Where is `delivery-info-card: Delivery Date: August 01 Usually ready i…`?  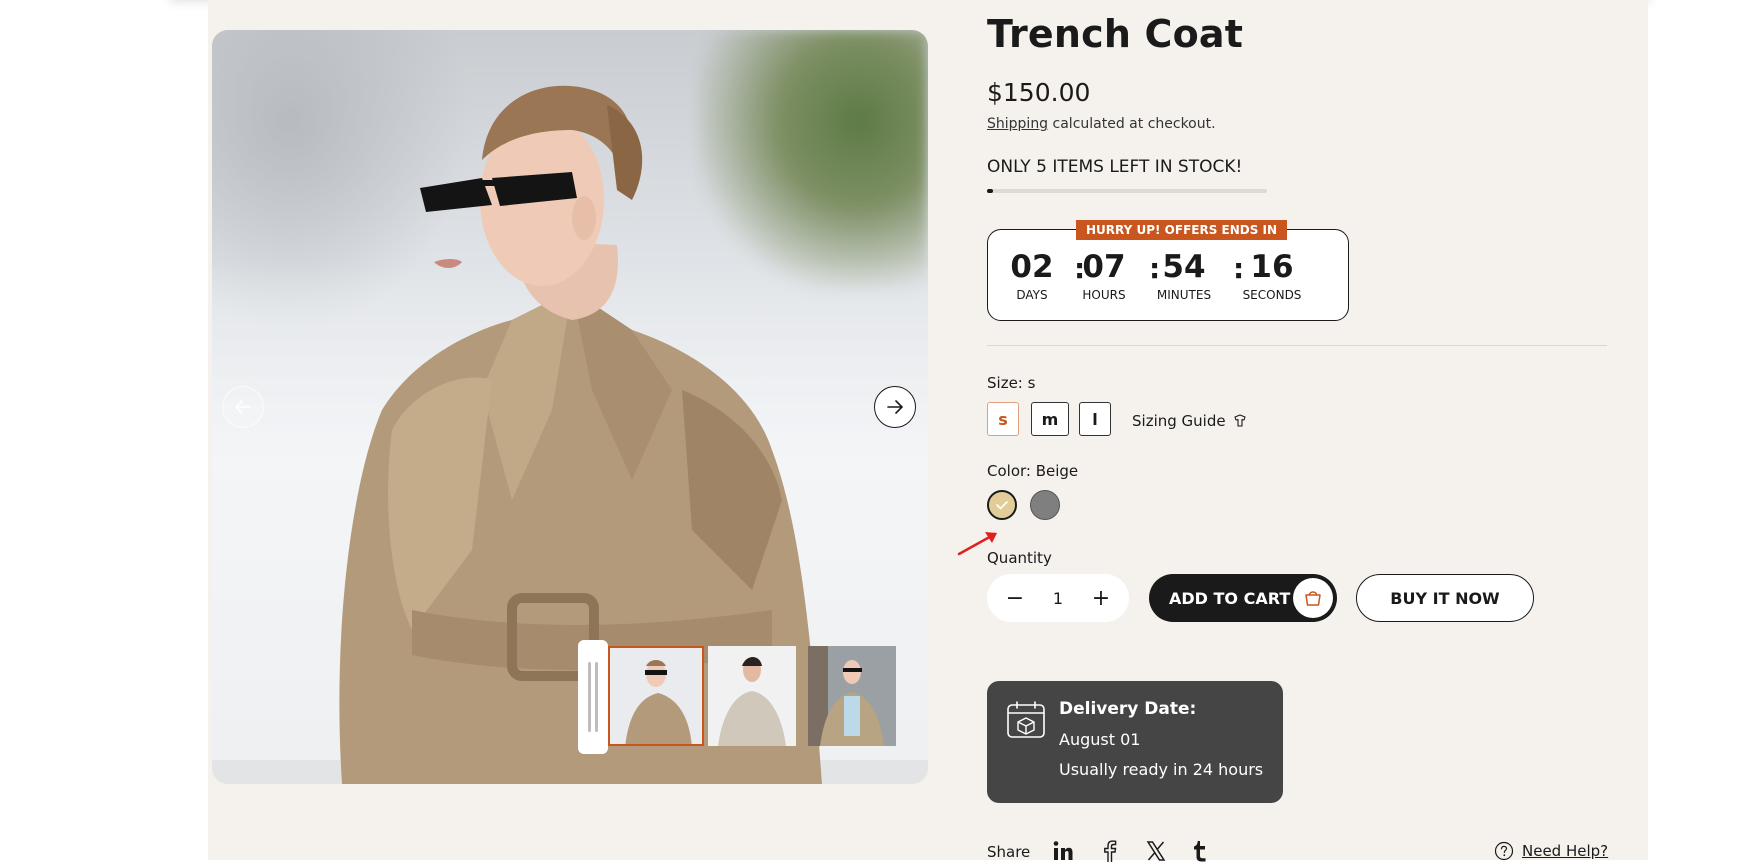 delivery-info-card: Delivery Date: August 01 Usually ready i… is located at coordinates (1135, 742).